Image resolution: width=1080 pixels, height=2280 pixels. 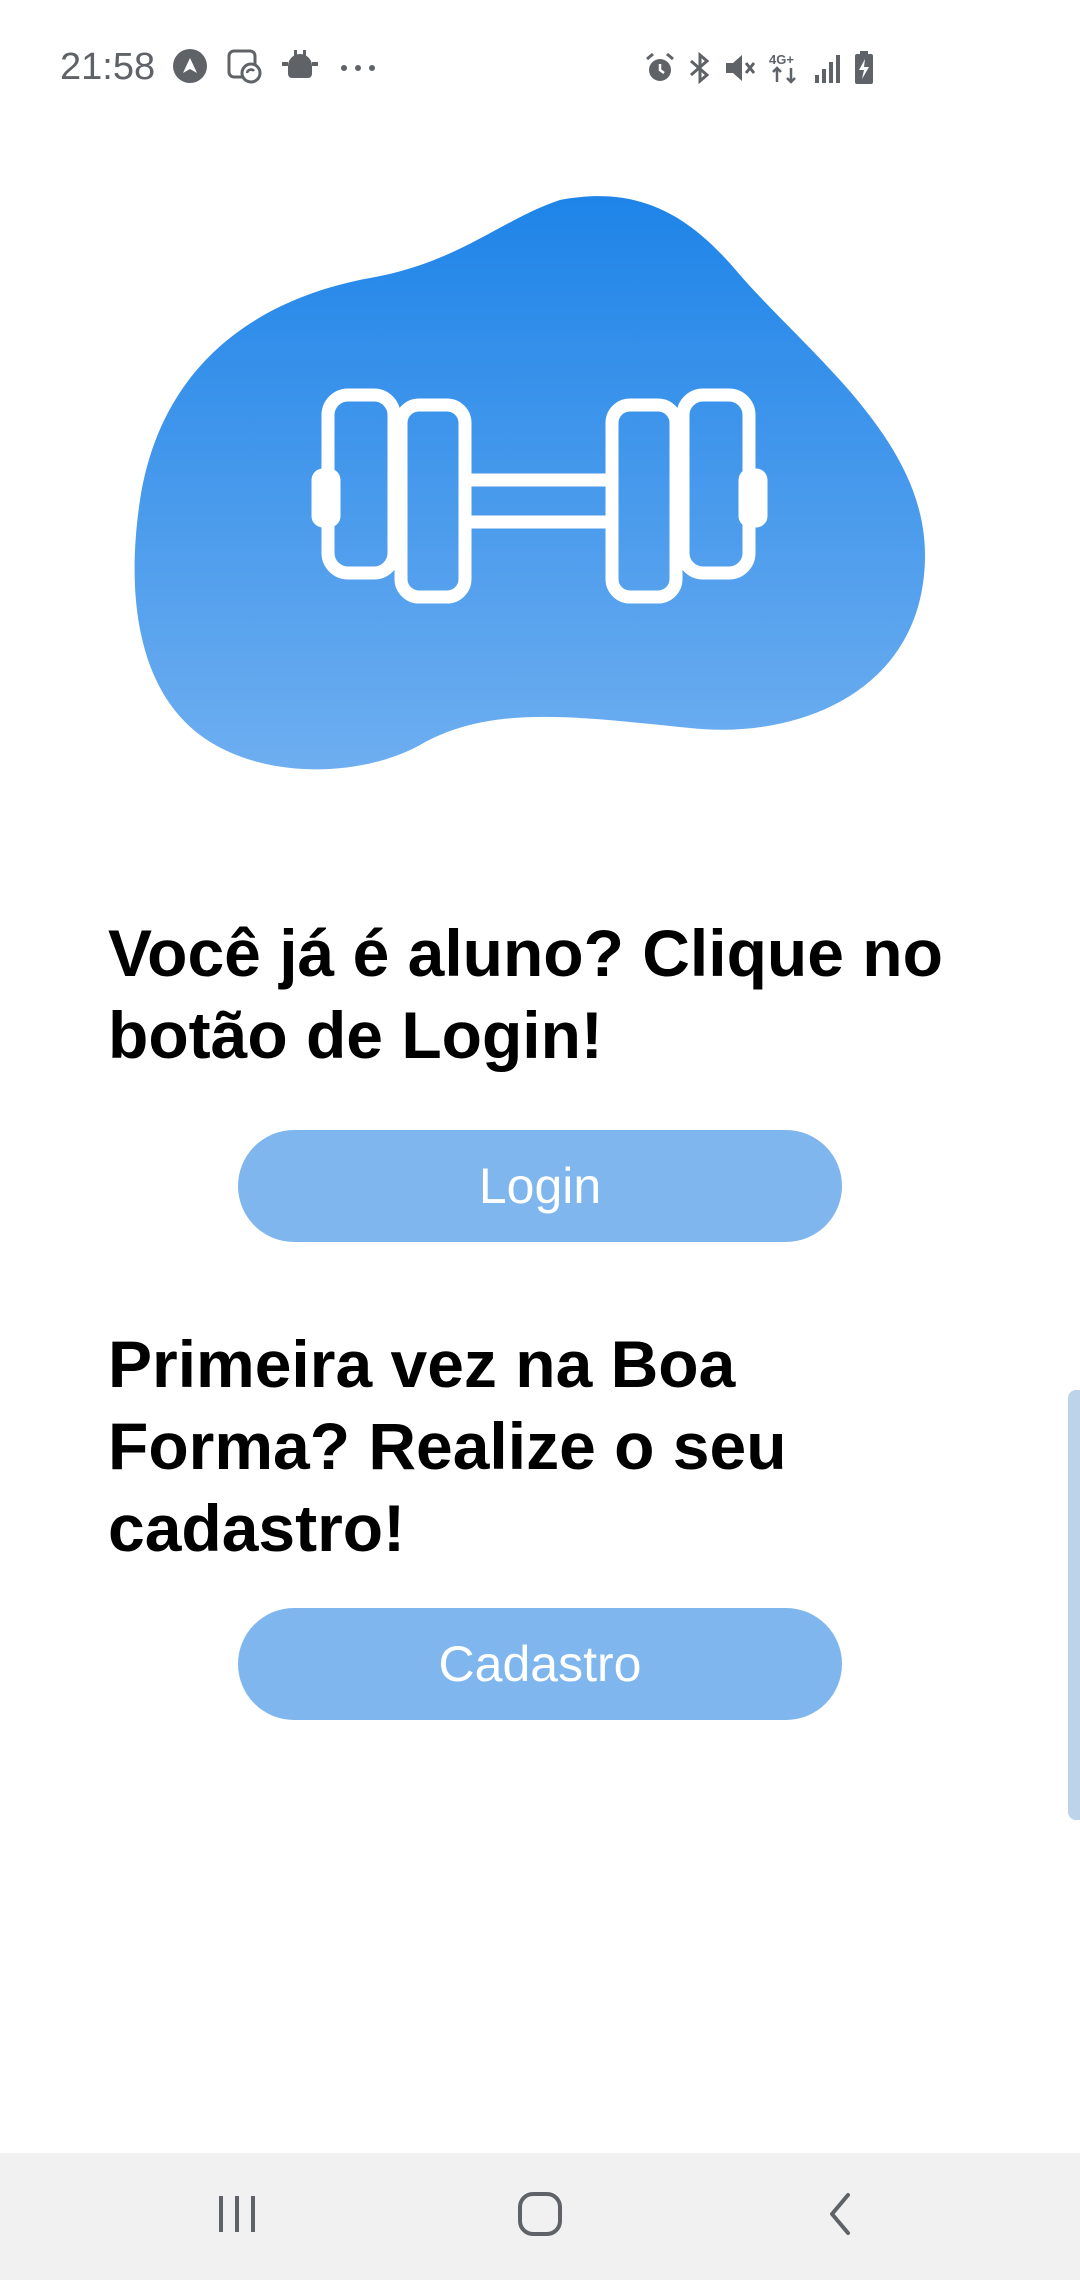 I want to click on login-button: Login, so click(x=540, y=1186).